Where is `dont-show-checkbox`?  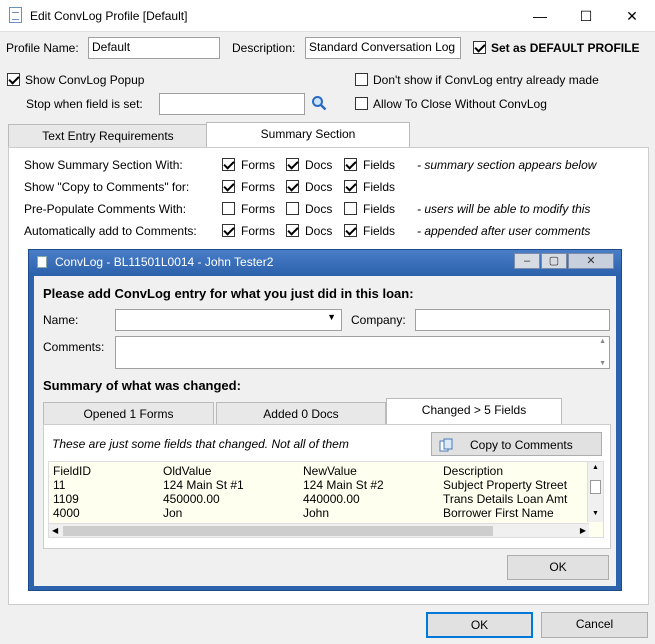
dont-show-checkbox is located at coordinates (361, 79).